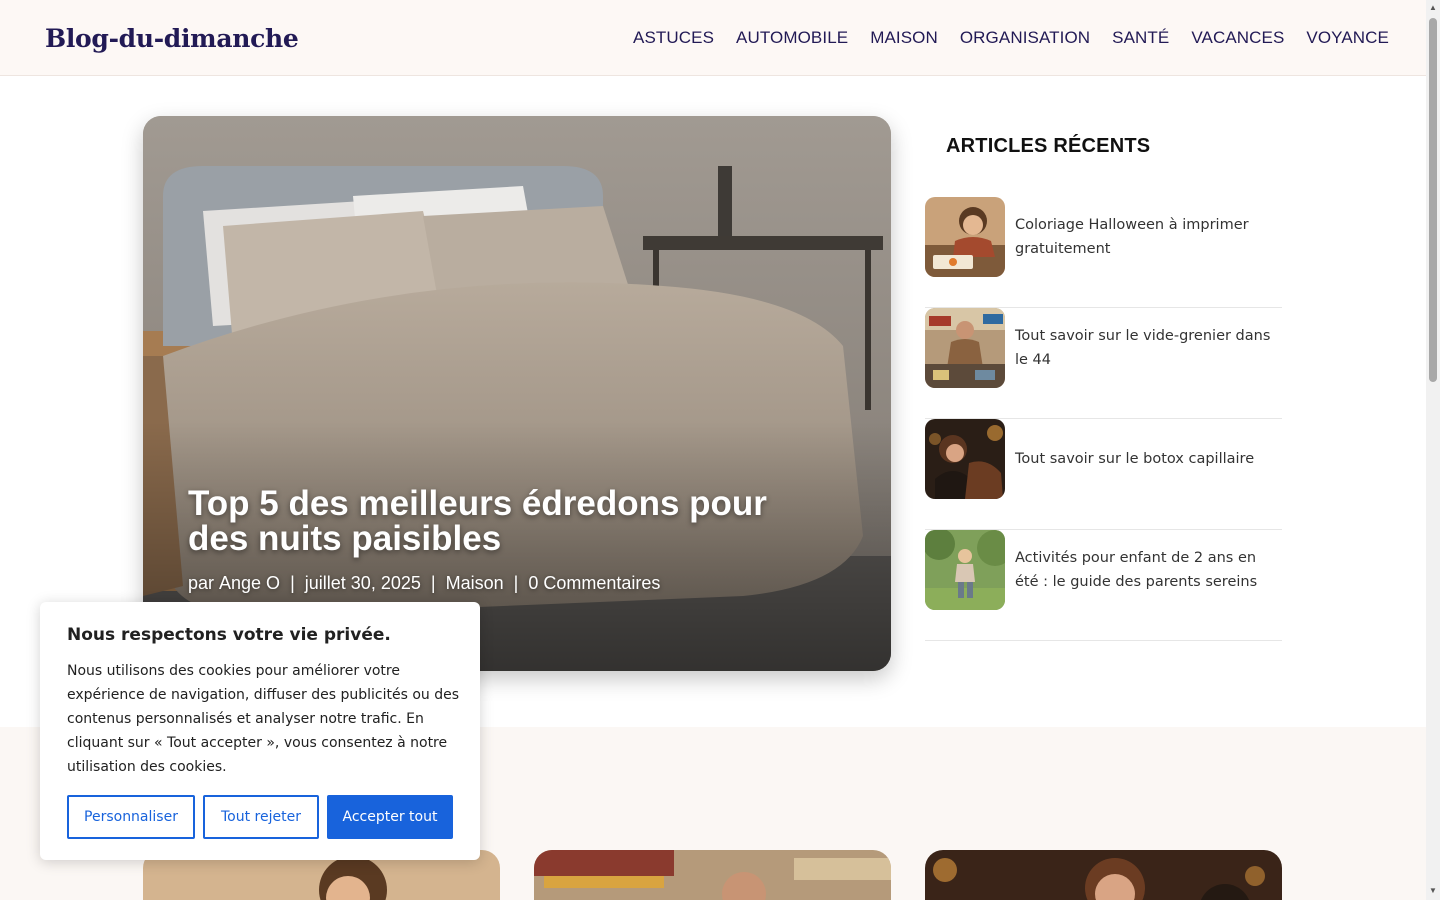 The width and height of the screenshot is (1440, 900). Describe the element at coordinates (1433, 891) in the screenshot. I see `arrow-down-icon: ▼` at that location.